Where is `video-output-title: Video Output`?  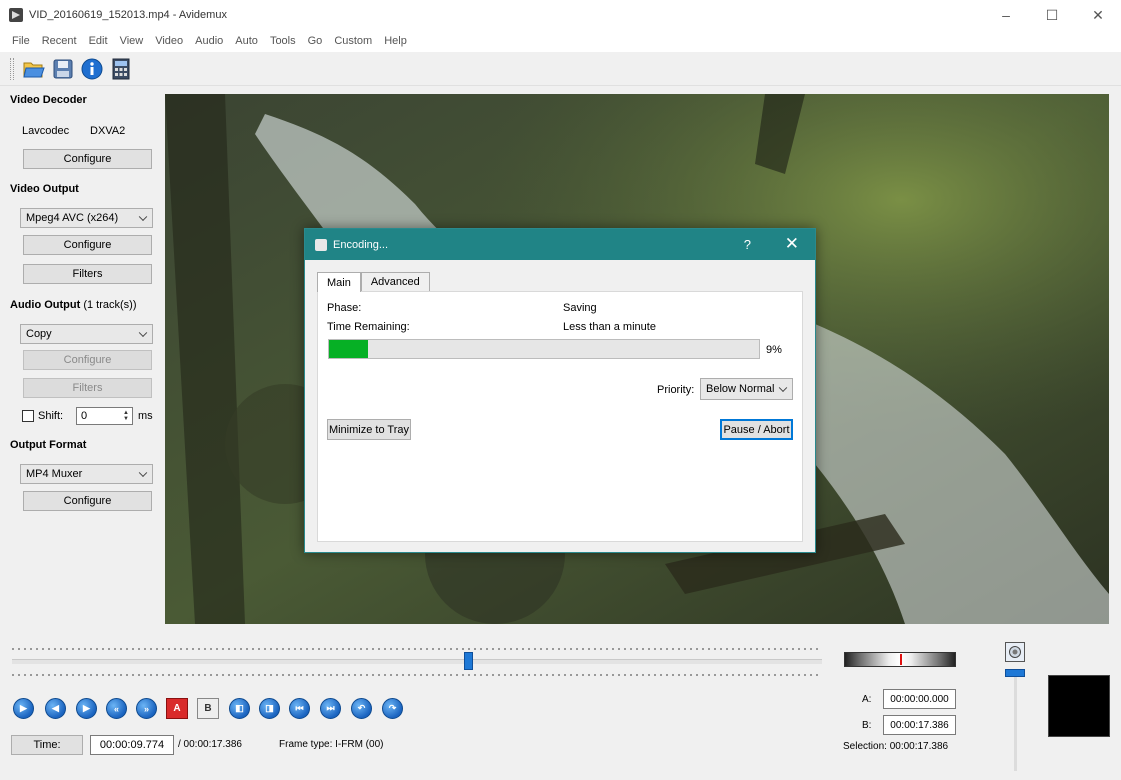
video-output-title: Video Output is located at coordinates (44, 189).